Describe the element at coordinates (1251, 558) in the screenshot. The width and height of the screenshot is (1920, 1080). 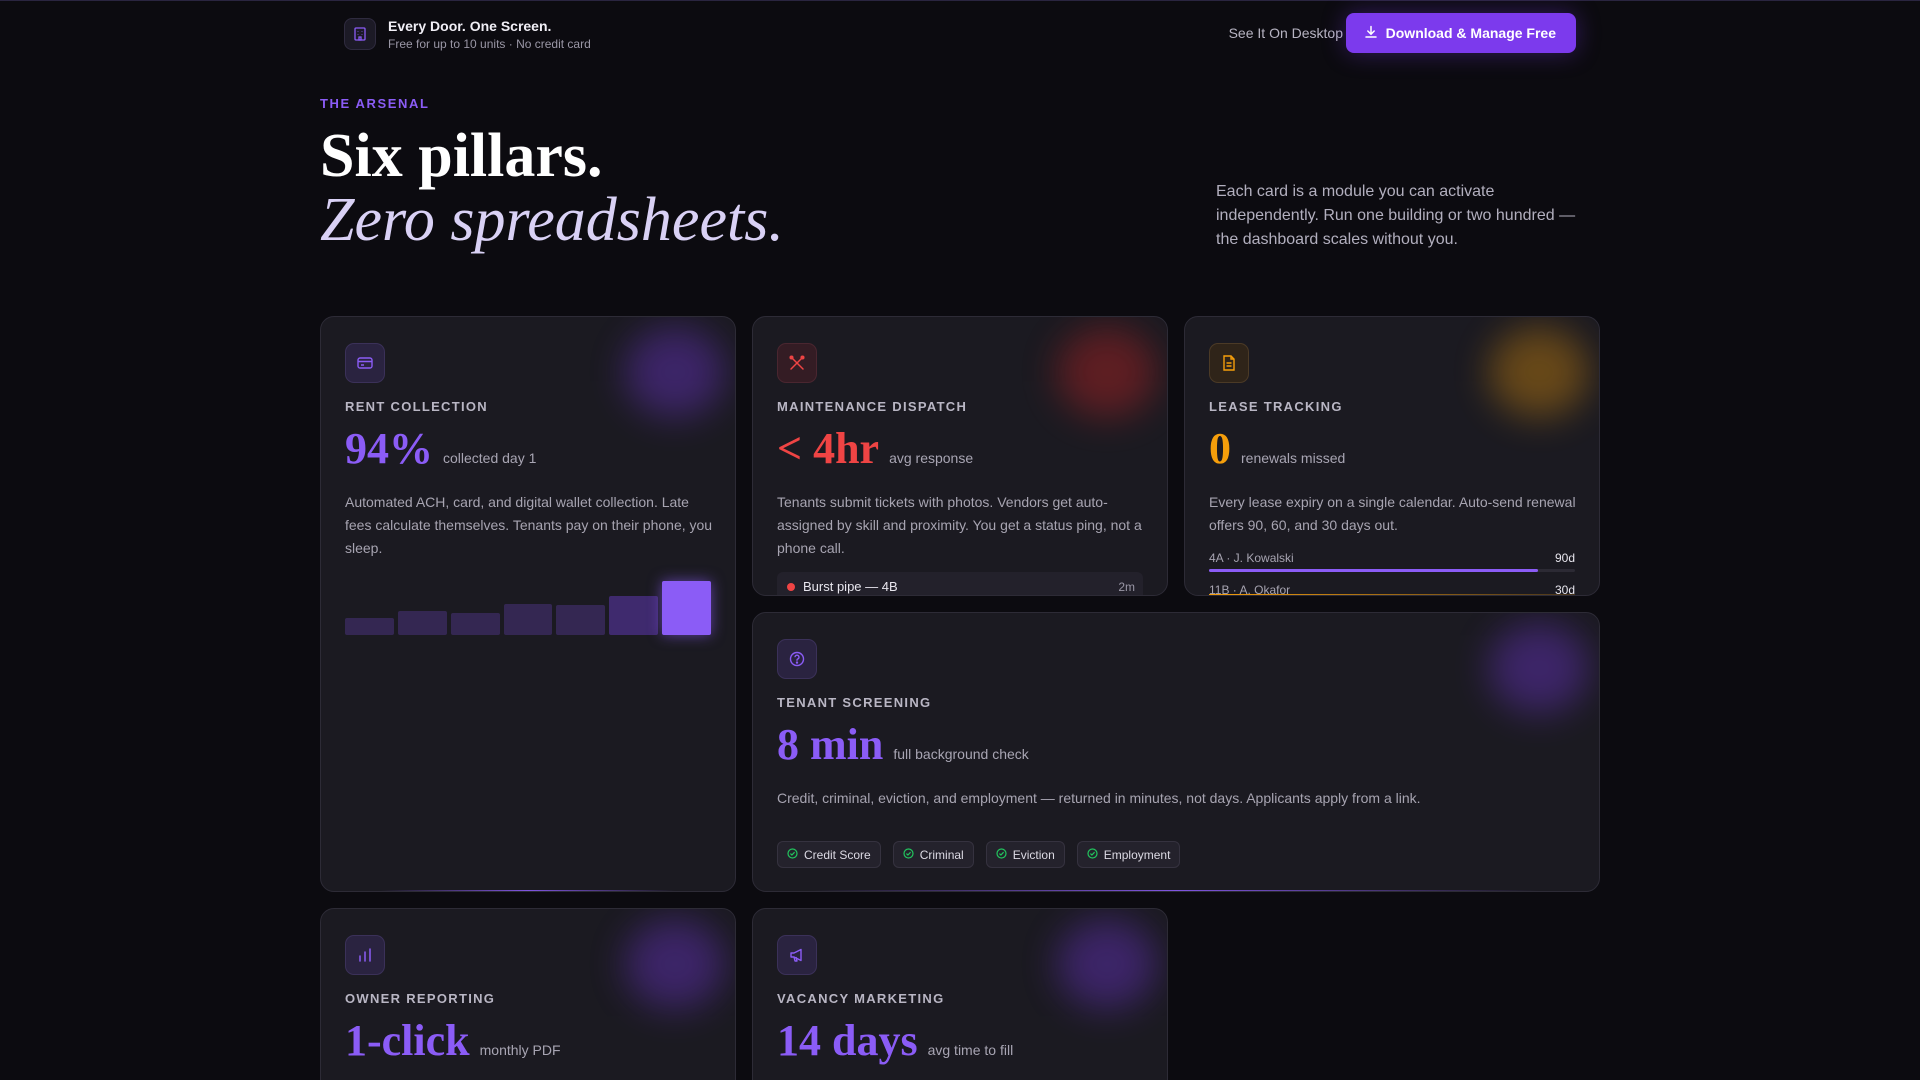
I see `lease-tenant: 4A · J. Kowalski` at that location.